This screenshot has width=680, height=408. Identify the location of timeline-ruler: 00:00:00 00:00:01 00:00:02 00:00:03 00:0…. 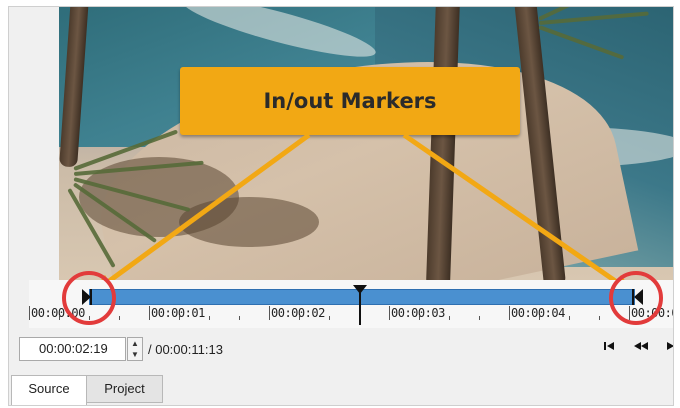
(351, 299).